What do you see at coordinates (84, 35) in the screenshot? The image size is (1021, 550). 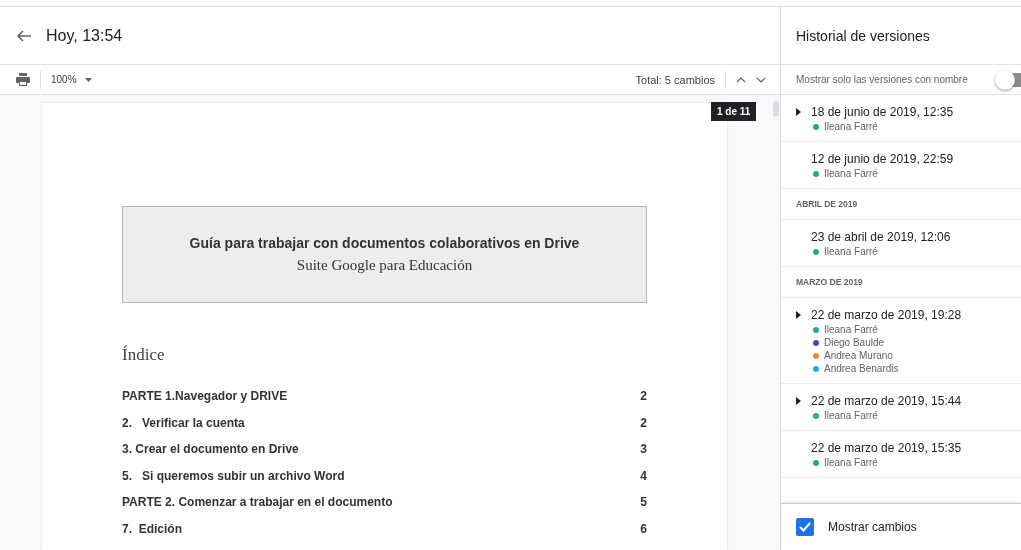 I see `version-title: Hoy, 13:54` at bounding box center [84, 35].